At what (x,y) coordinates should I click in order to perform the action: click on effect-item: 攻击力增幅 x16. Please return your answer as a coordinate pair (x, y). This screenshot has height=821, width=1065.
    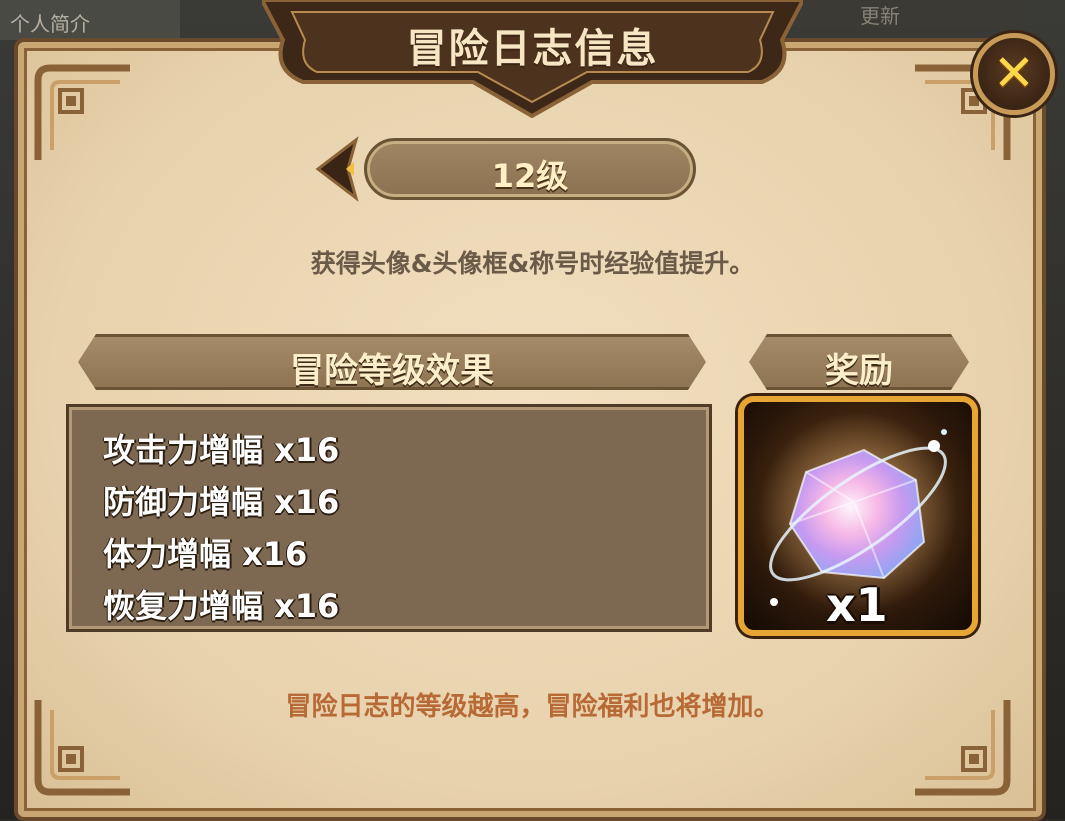
    Looking at the image, I should click on (221, 450).